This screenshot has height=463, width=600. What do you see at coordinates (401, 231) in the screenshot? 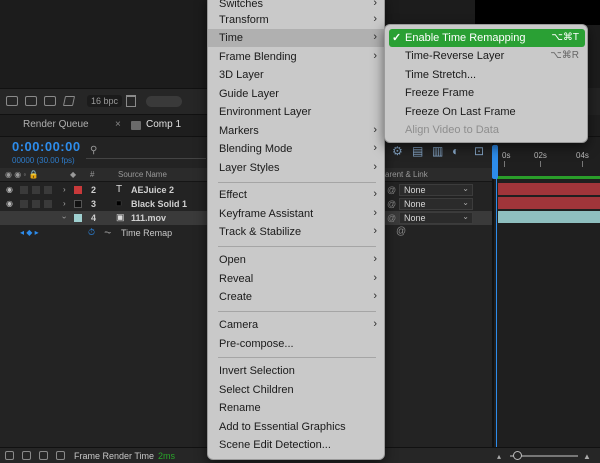
I see `expression-pick-whip-icon: @` at bounding box center [401, 231].